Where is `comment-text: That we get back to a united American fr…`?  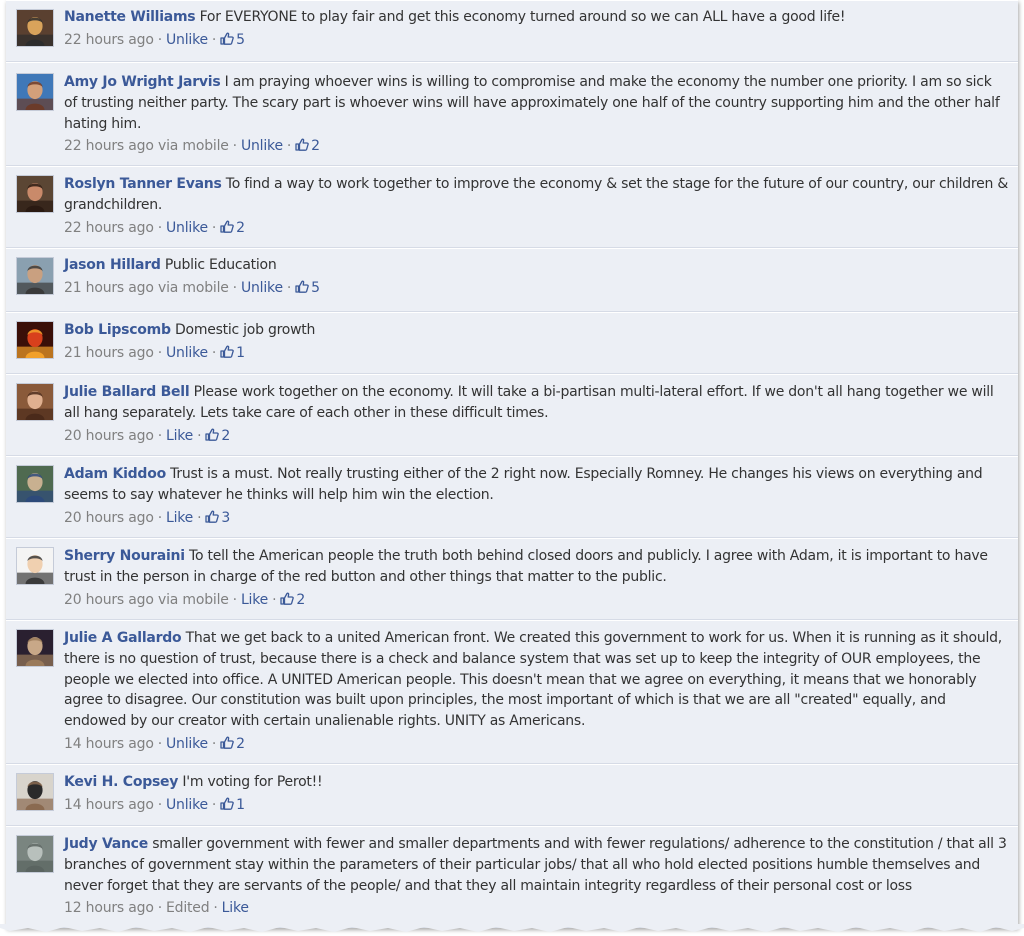
comment-text: That we get back to a united American fr… is located at coordinates (533, 680).